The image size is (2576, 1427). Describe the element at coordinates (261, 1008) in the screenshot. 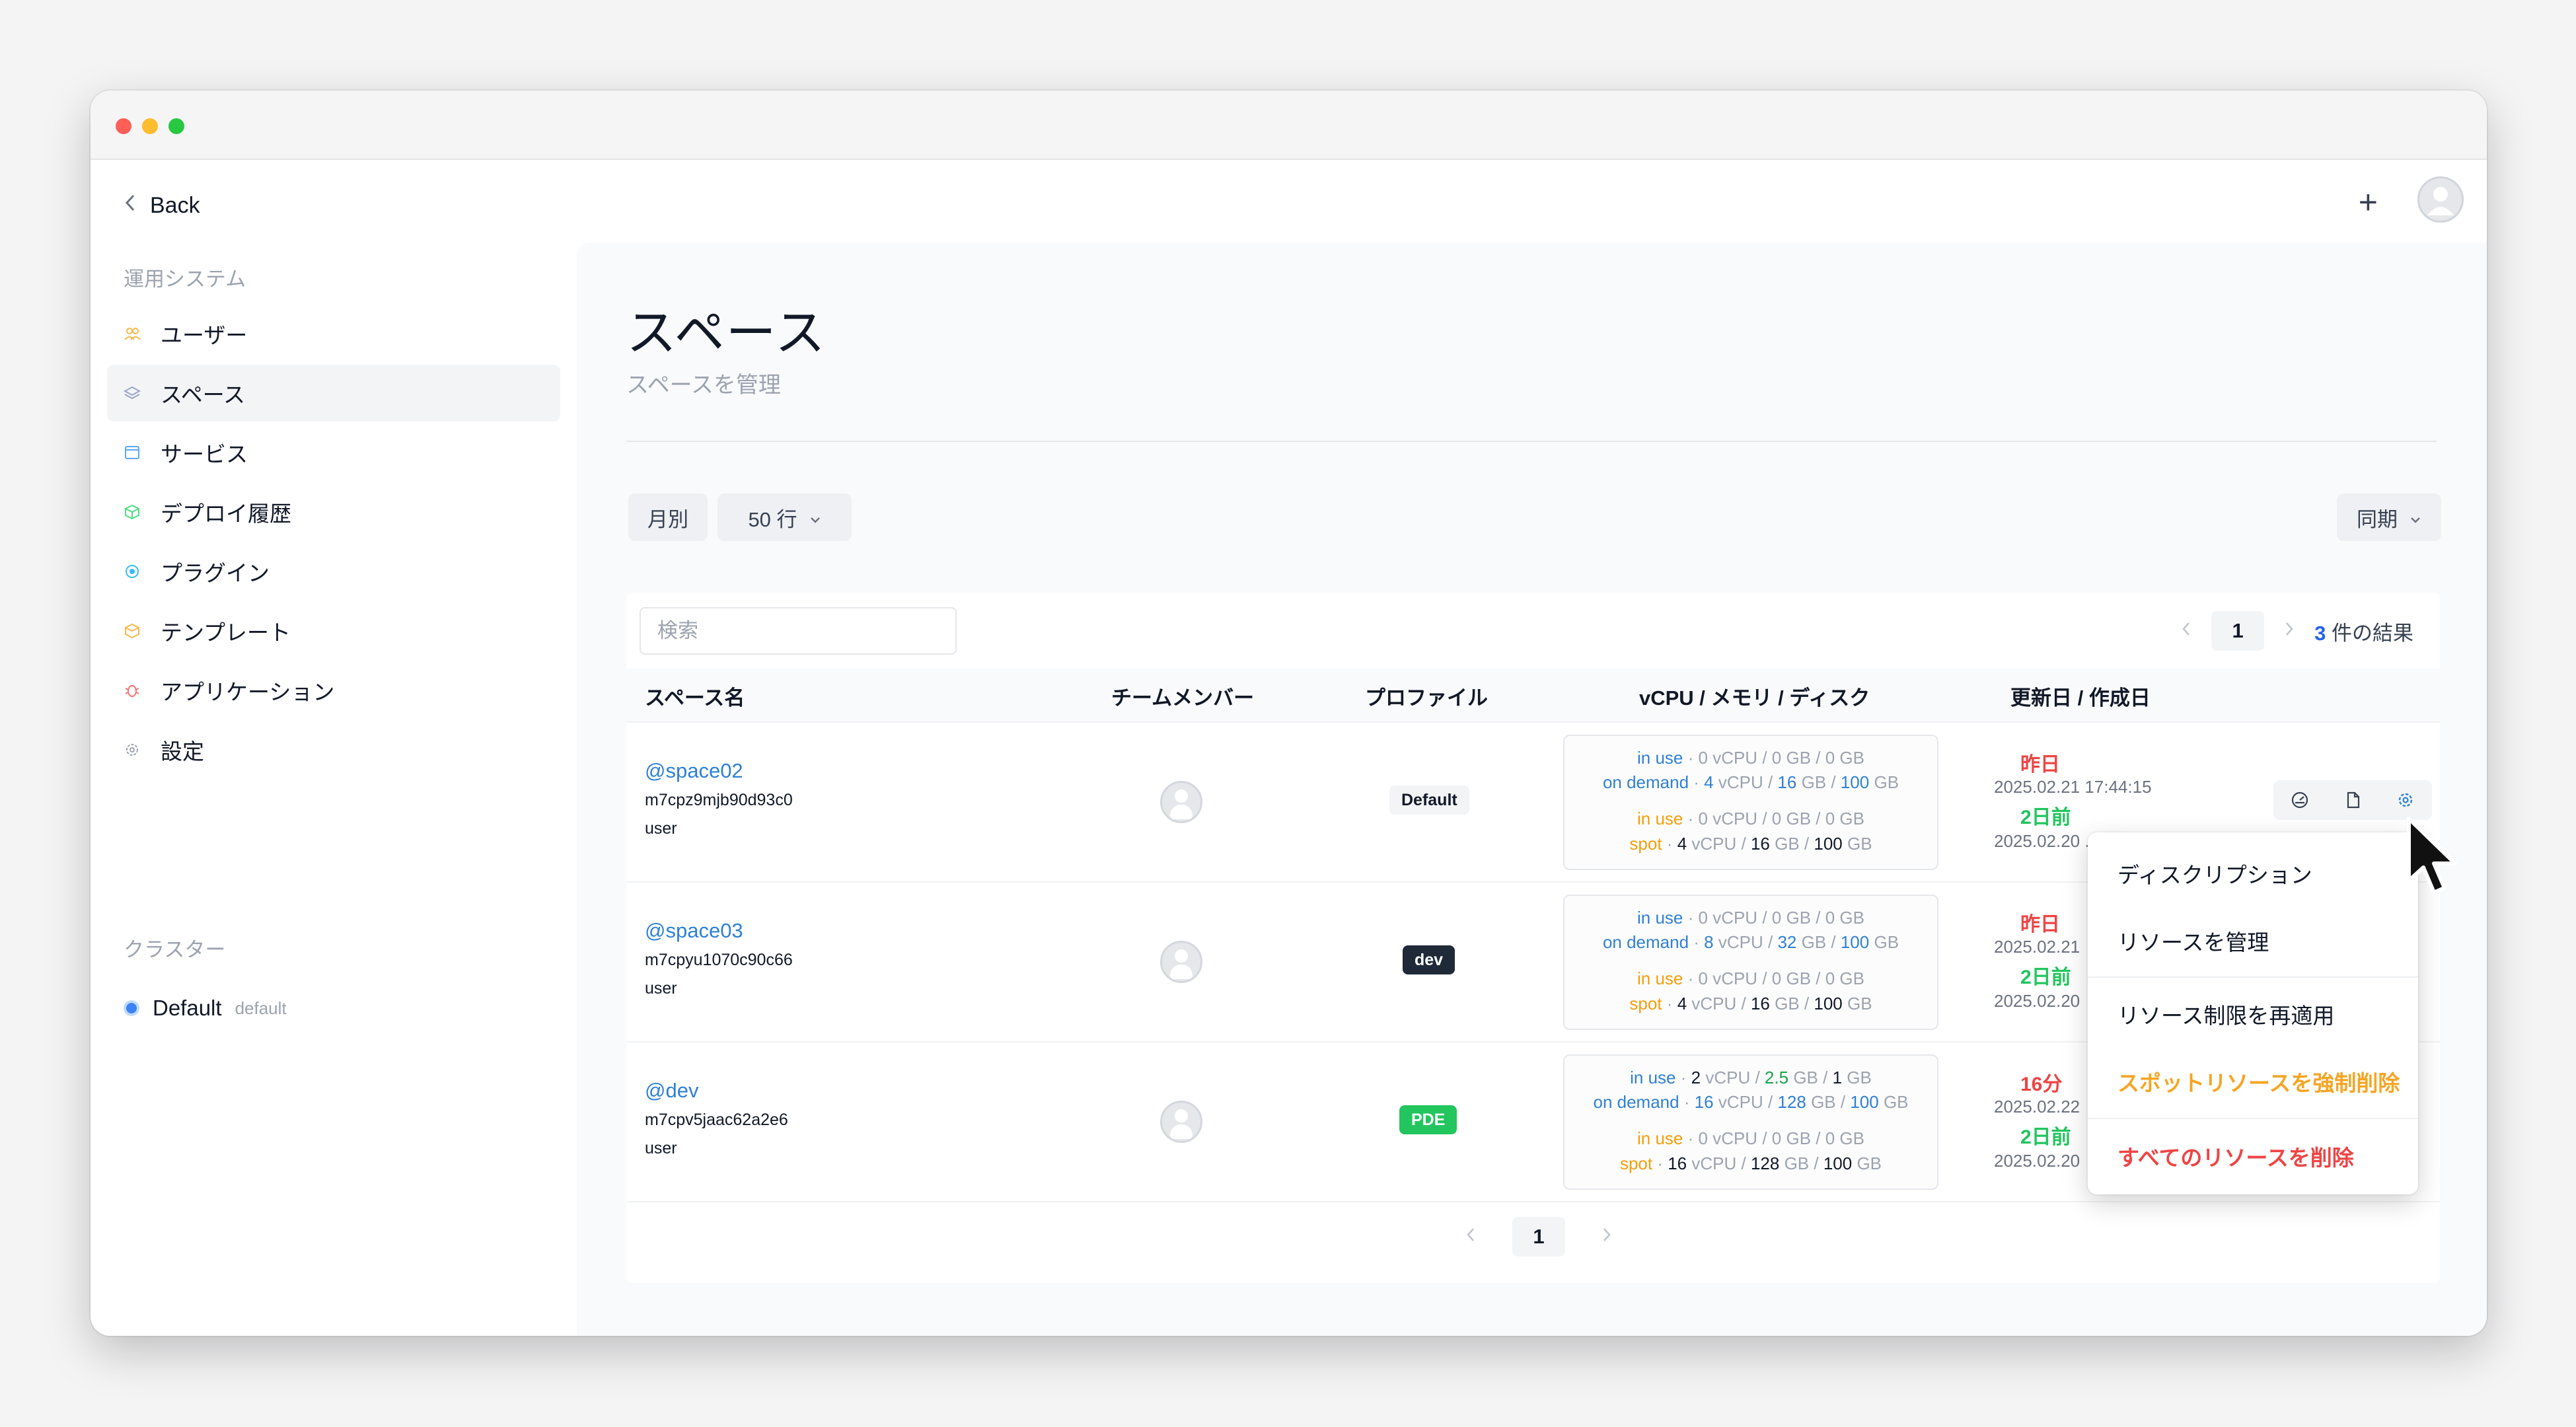

I see `cluster-sub-label: default` at that location.